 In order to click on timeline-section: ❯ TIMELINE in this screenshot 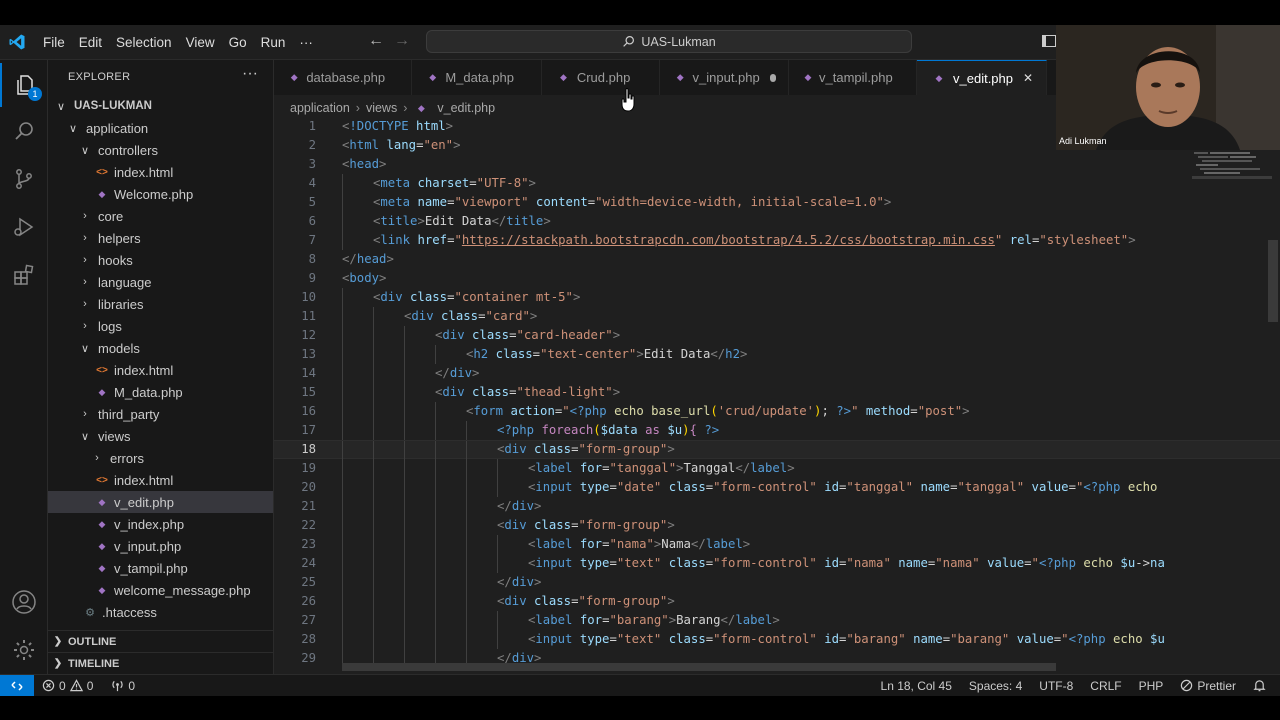, I will do `click(160, 663)`.